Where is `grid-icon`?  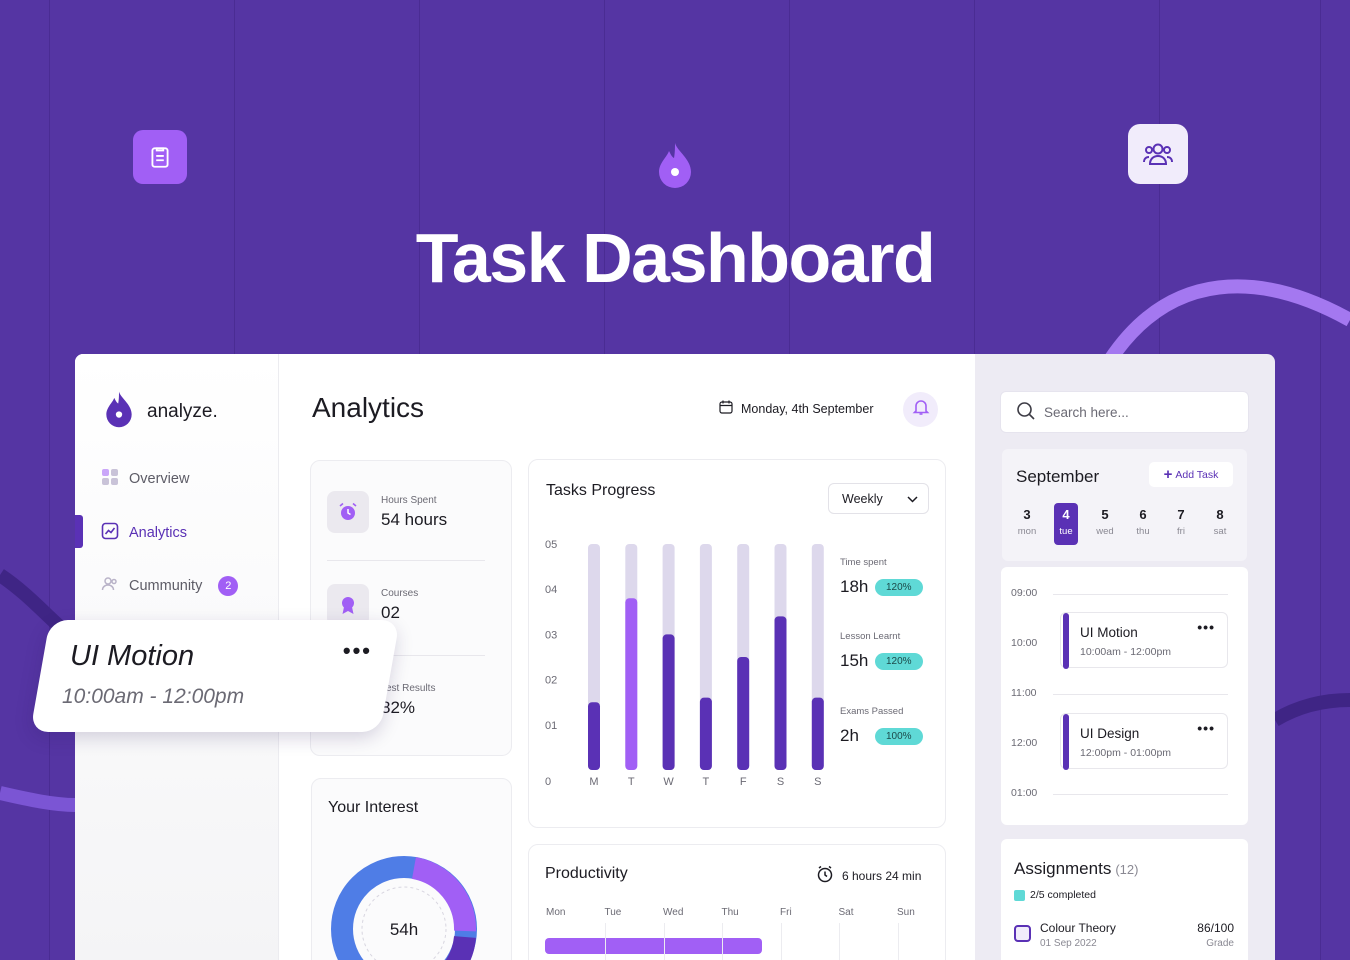 grid-icon is located at coordinates (110, 479).